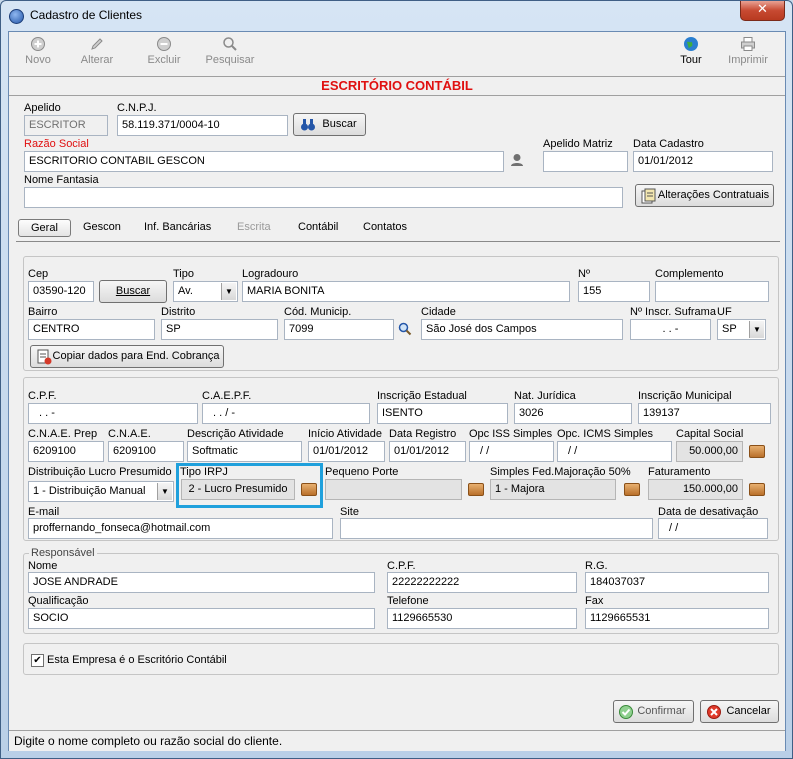  Describe the element at coordinates (43, 566) in the screenshot. I see `resp-nome-label: Nome` at that location.